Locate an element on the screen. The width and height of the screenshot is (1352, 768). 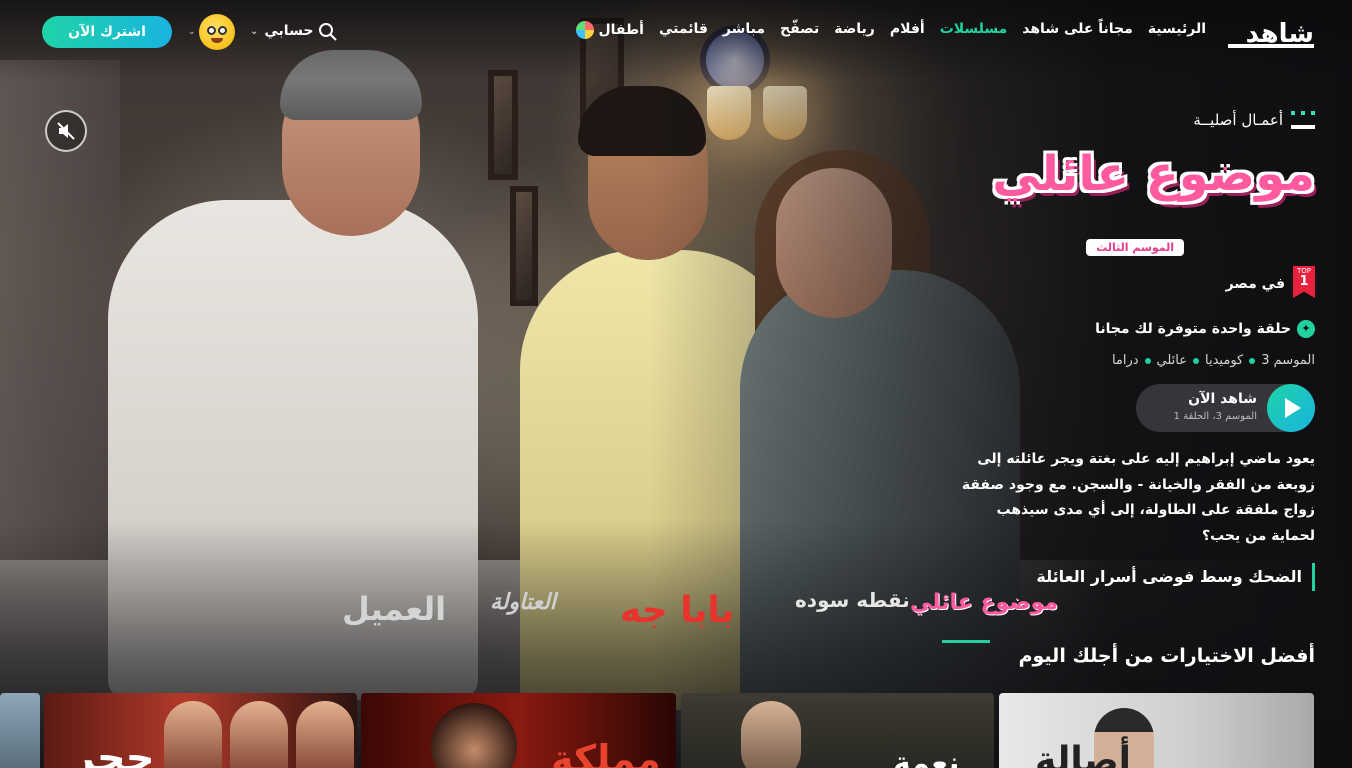
section-title: أفضل الاختيارات من أجلك اليوم is located at coordinates (1166, 656).